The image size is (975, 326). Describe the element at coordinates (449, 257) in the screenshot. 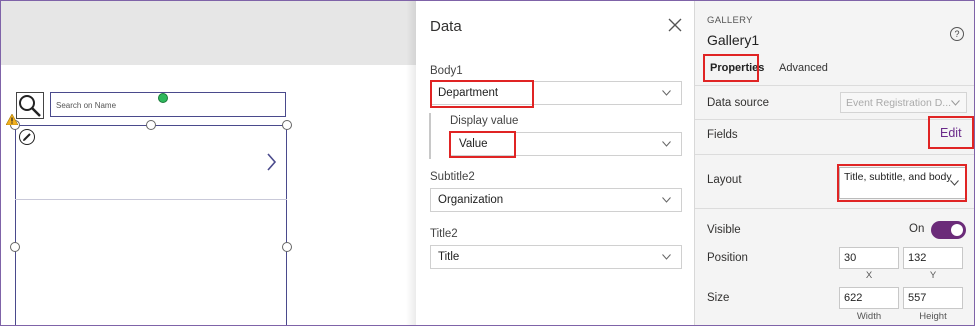

I see `title-field-value: Title` at that location.